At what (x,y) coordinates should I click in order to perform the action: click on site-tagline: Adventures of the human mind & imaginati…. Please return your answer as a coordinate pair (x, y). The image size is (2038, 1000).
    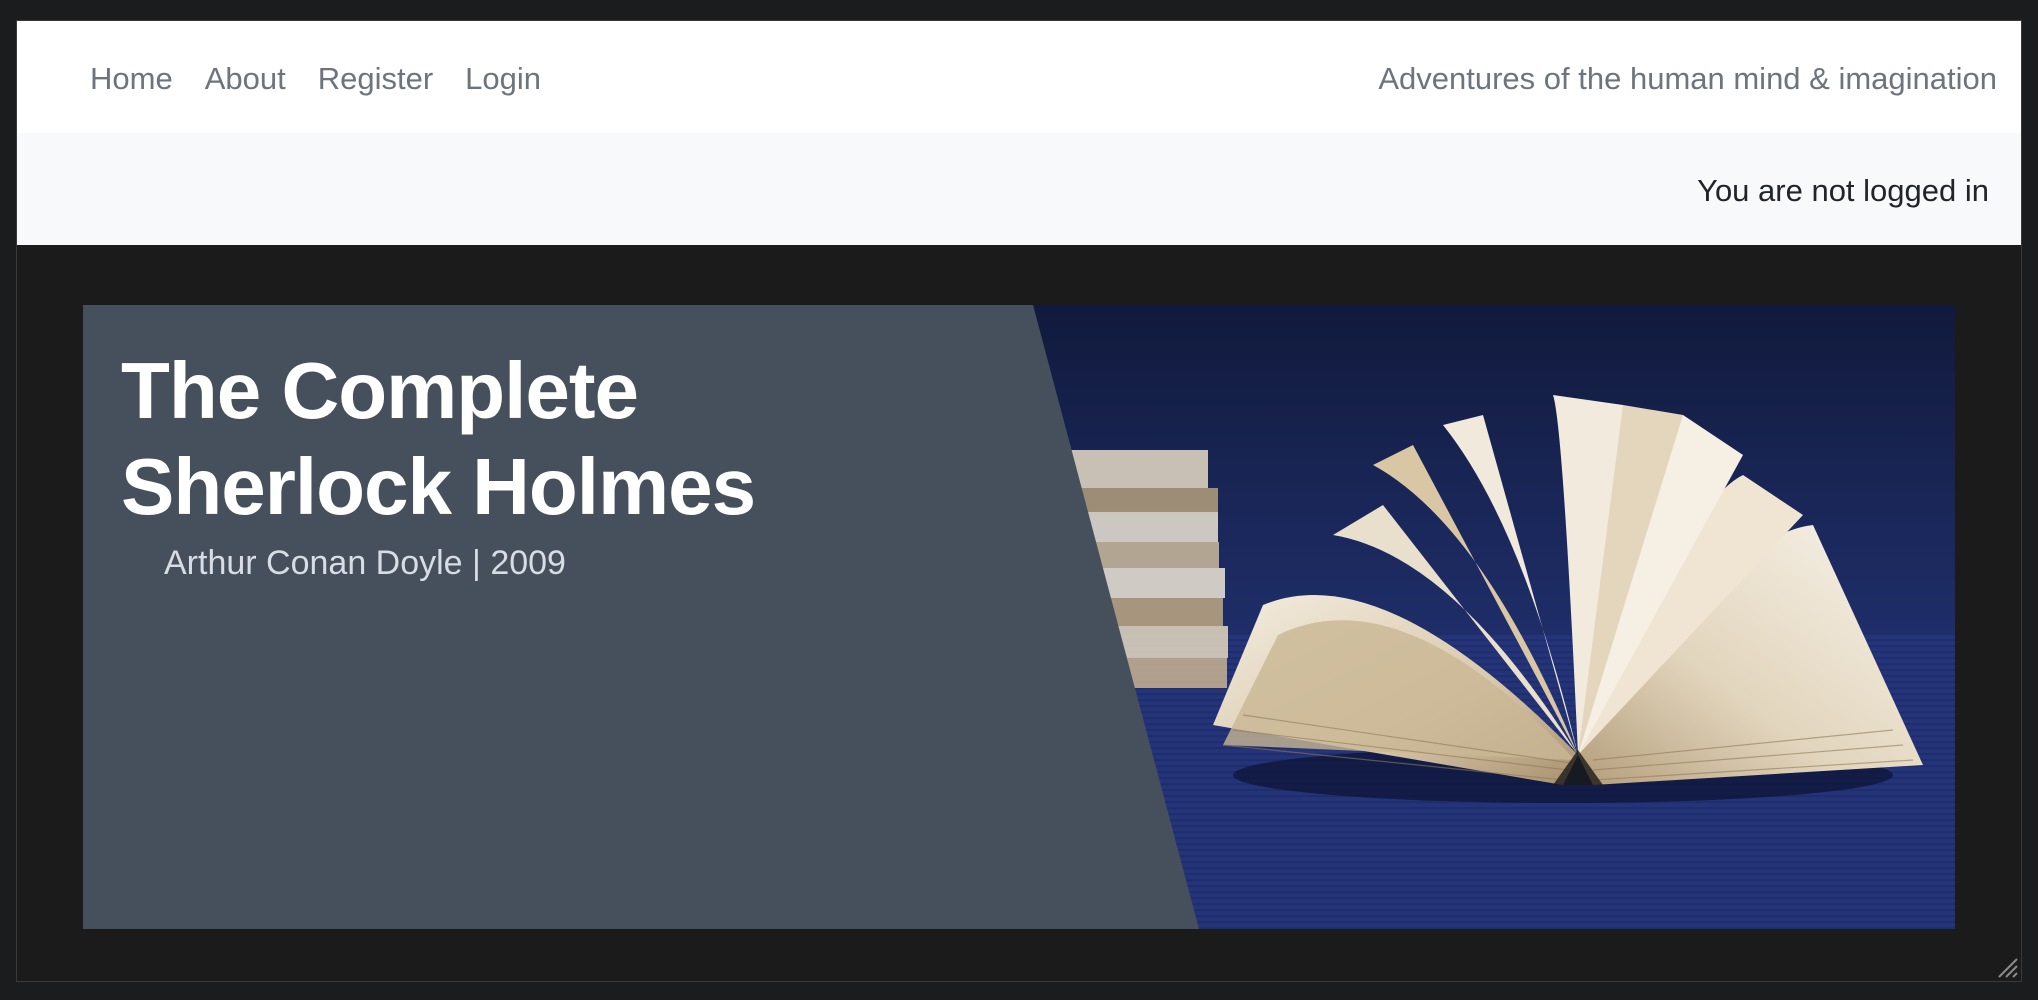
    Looking at the image, I should click on (1687, 78).